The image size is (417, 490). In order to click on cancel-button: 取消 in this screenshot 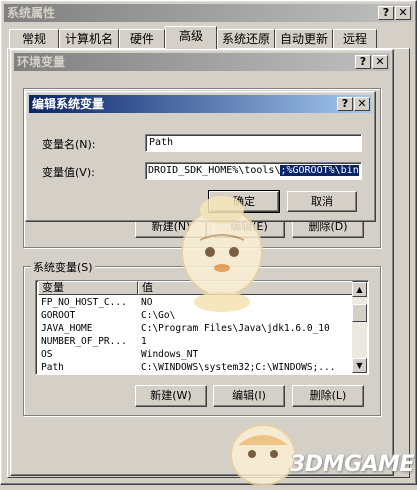, I will do `click(322, 201)`.